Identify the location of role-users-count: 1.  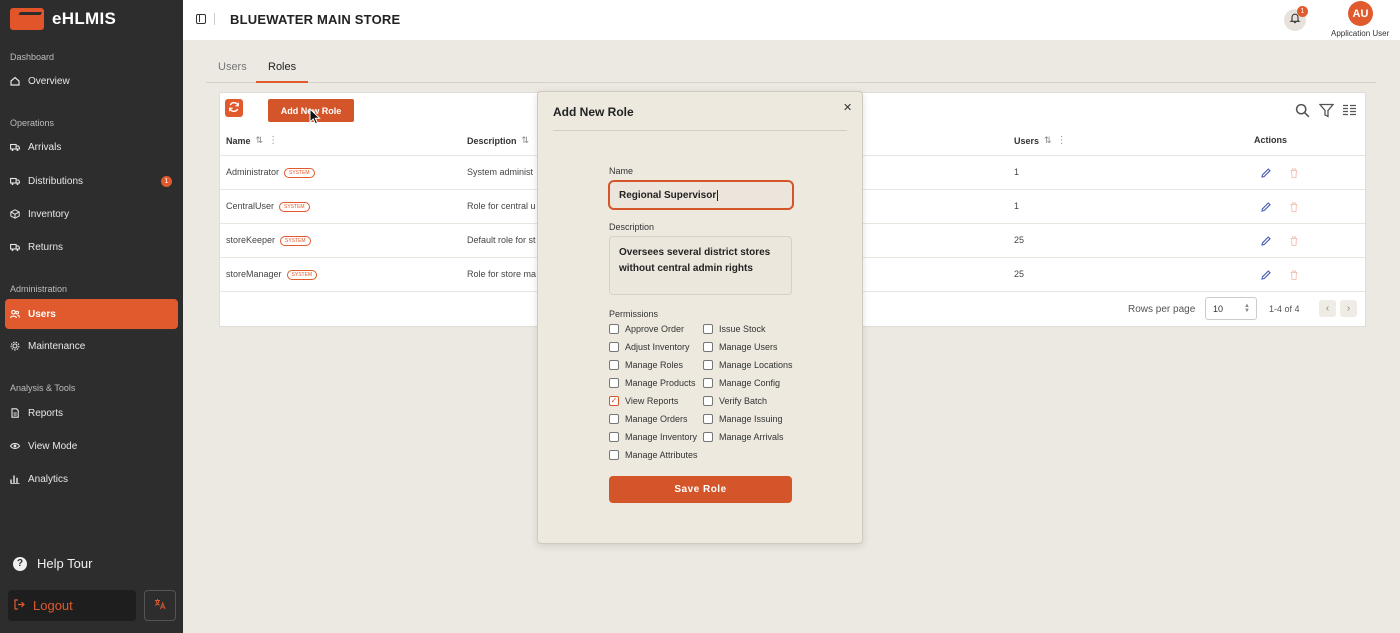
(1017, 172).